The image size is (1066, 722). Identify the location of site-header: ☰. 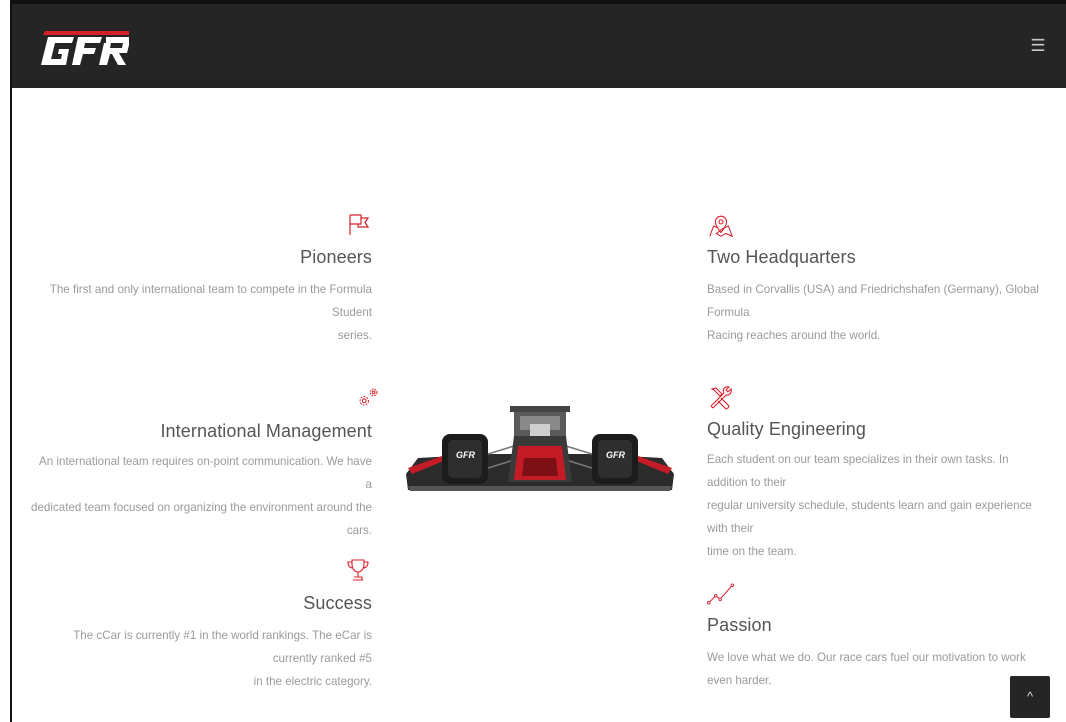
(539, 46).